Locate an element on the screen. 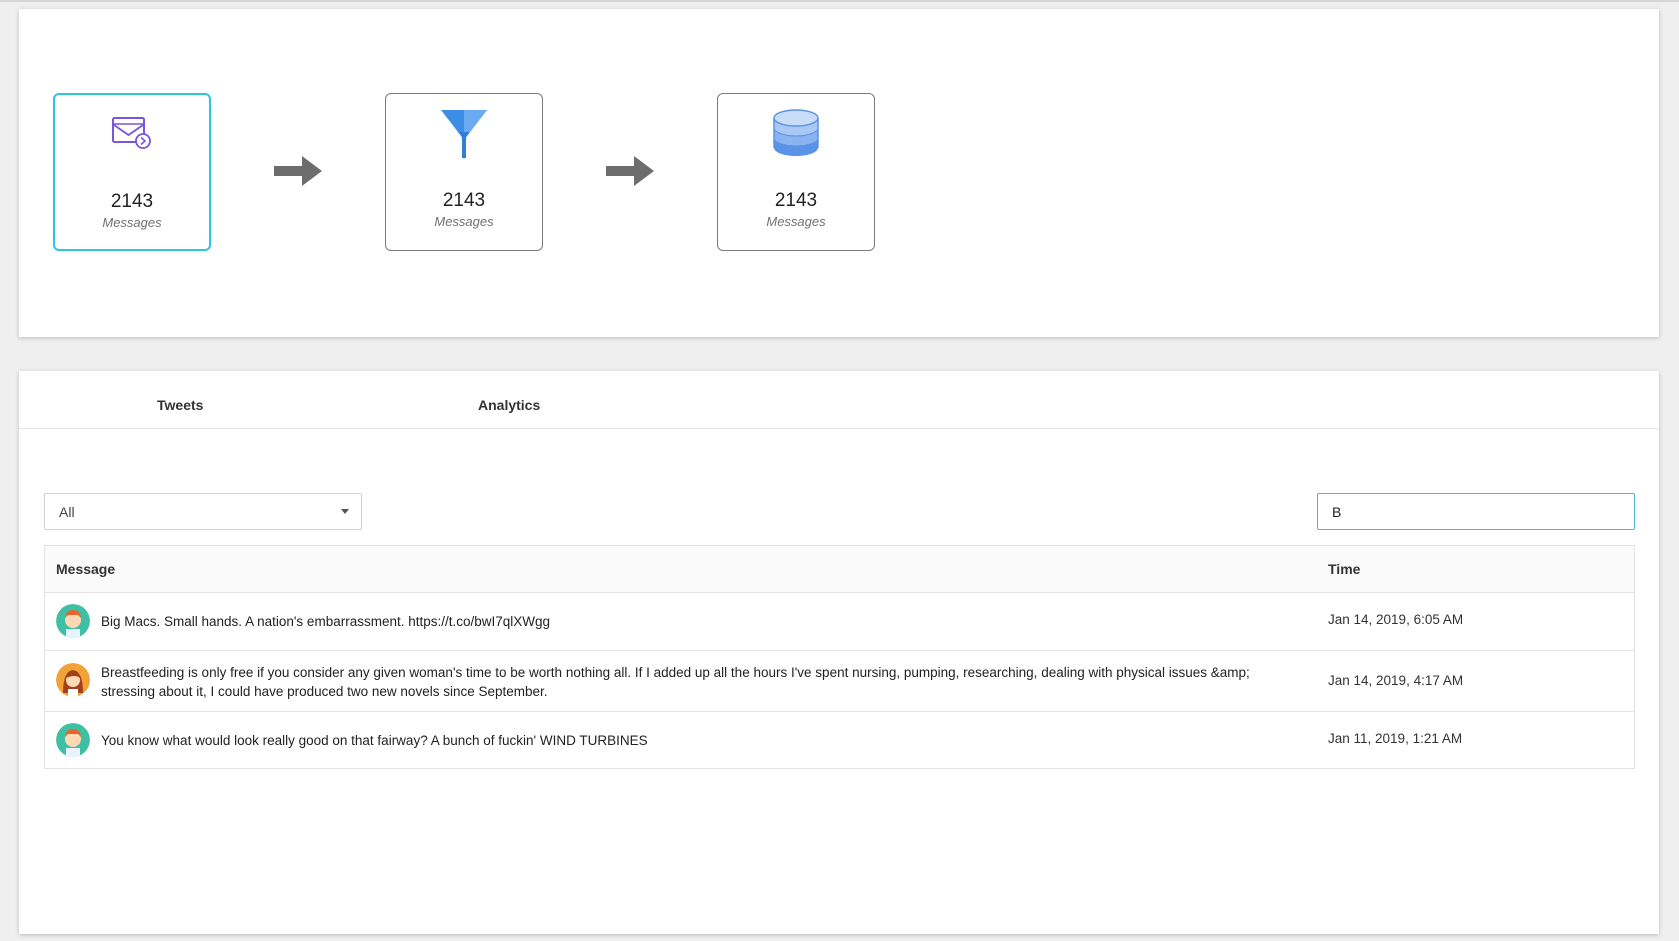 Image resolution: width=1679 pixels, height=941 pixels. stage-storage: 2143 Messages is located at coordinates (796, 172).